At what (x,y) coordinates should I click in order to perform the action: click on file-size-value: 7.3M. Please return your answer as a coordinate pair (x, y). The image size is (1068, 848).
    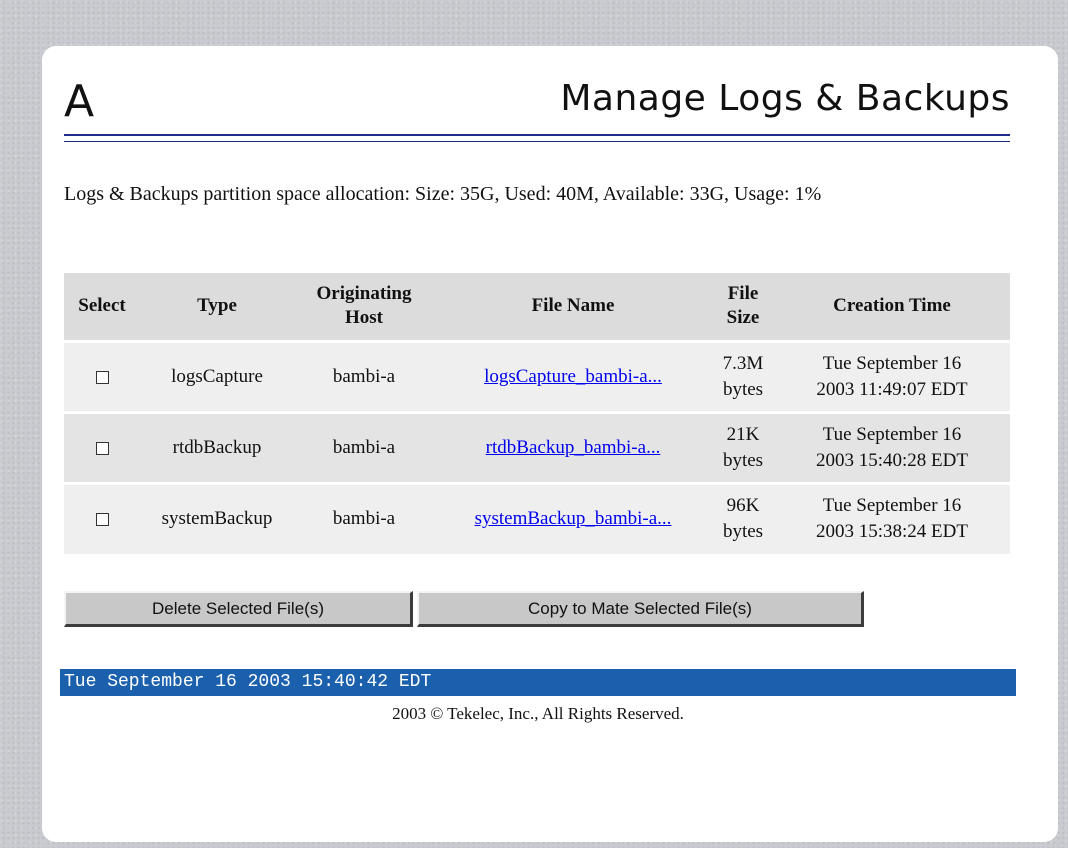
    Looking at the image, I should click on (743, 363).